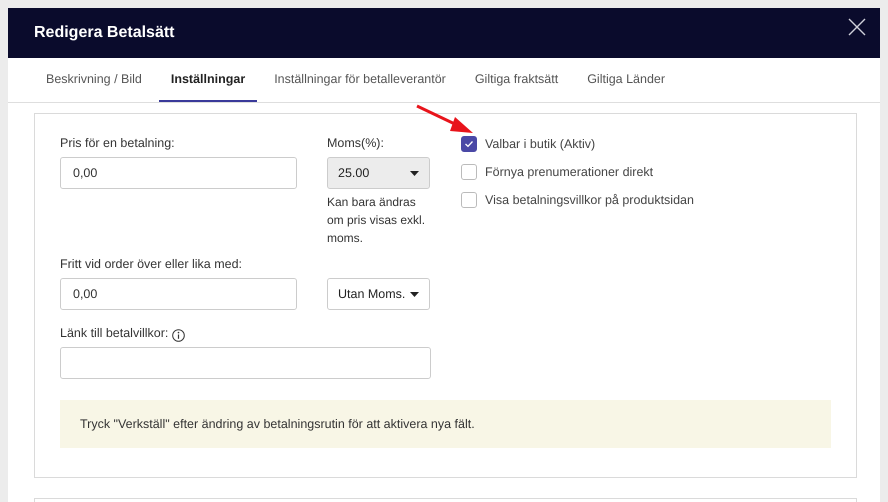 The image size is (888, 502). What do you see at coordinates (445, 120) in the screenshot?
I see `annotation-arrow` at bounding box center [445, 120].